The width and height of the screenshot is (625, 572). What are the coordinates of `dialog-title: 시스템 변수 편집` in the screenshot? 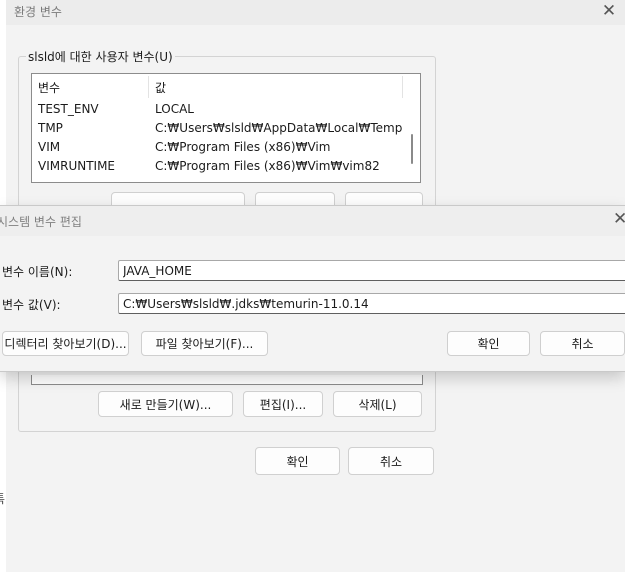 It's located at (41, 222).